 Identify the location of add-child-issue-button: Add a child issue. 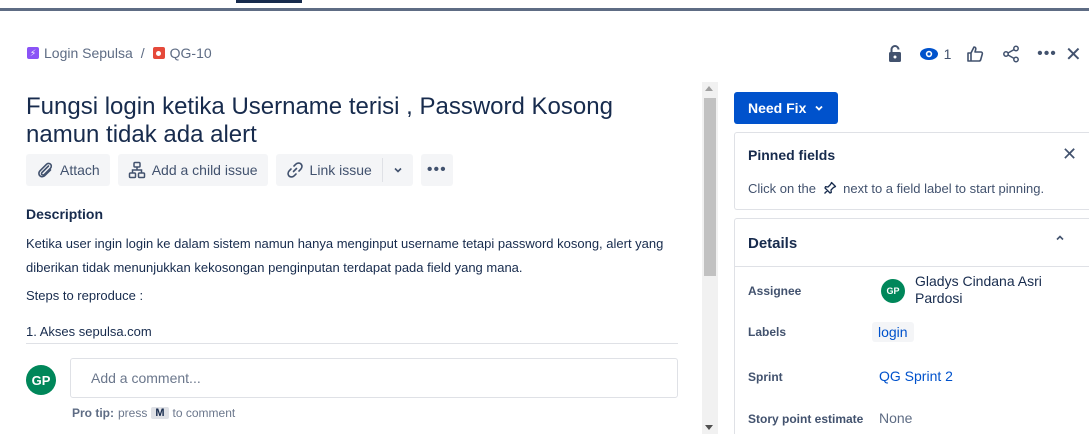
(192, 170).